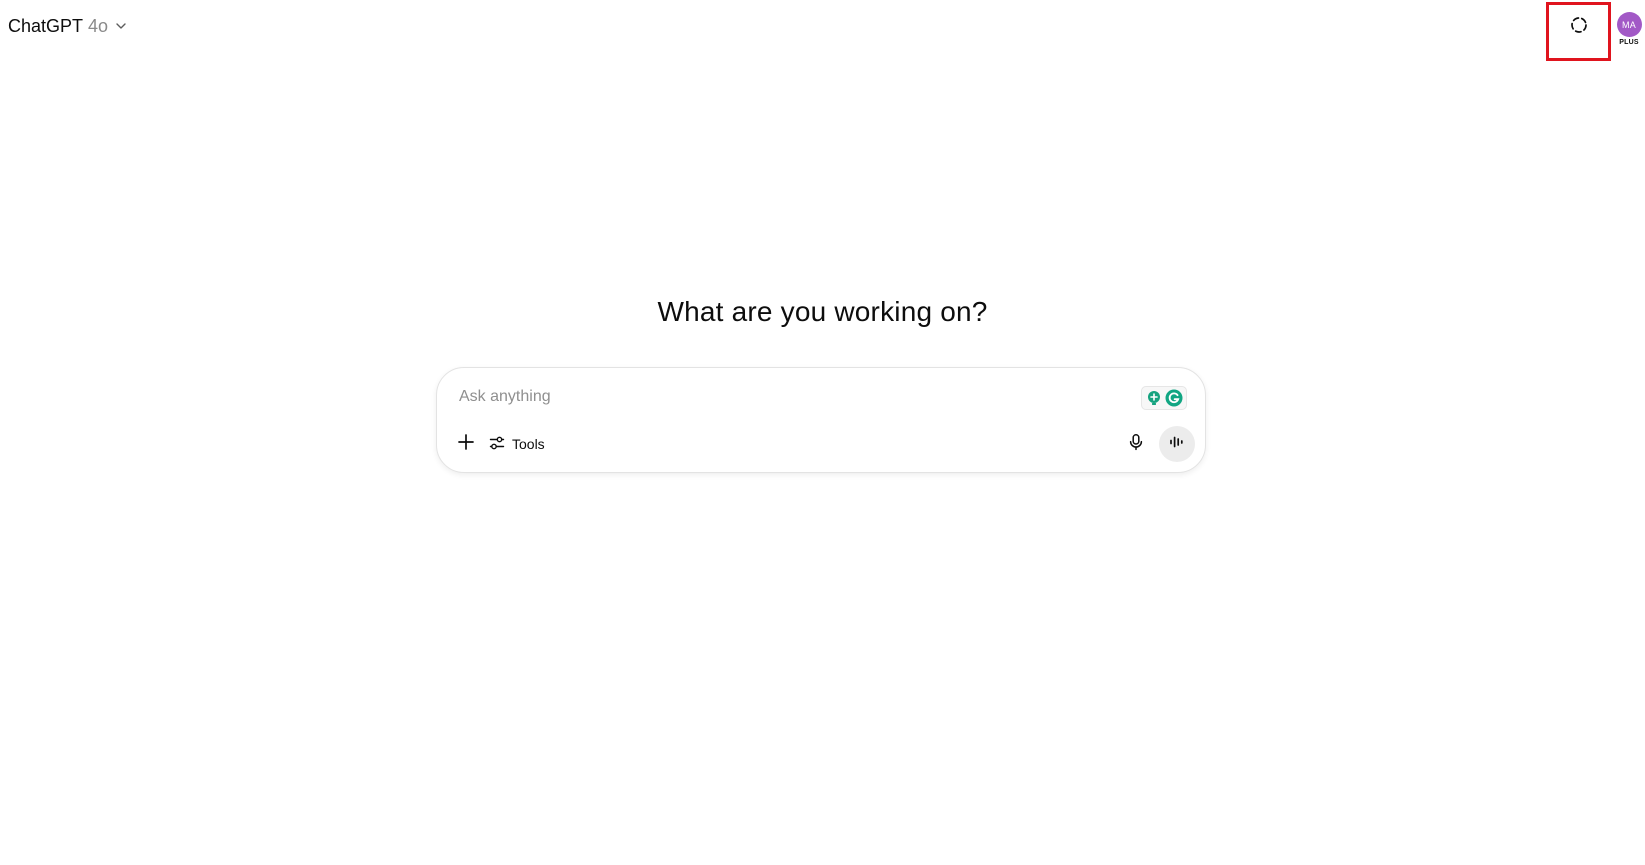 The image size is (1645, 865). I want to click on microphone-icon, so click(1136, 444).